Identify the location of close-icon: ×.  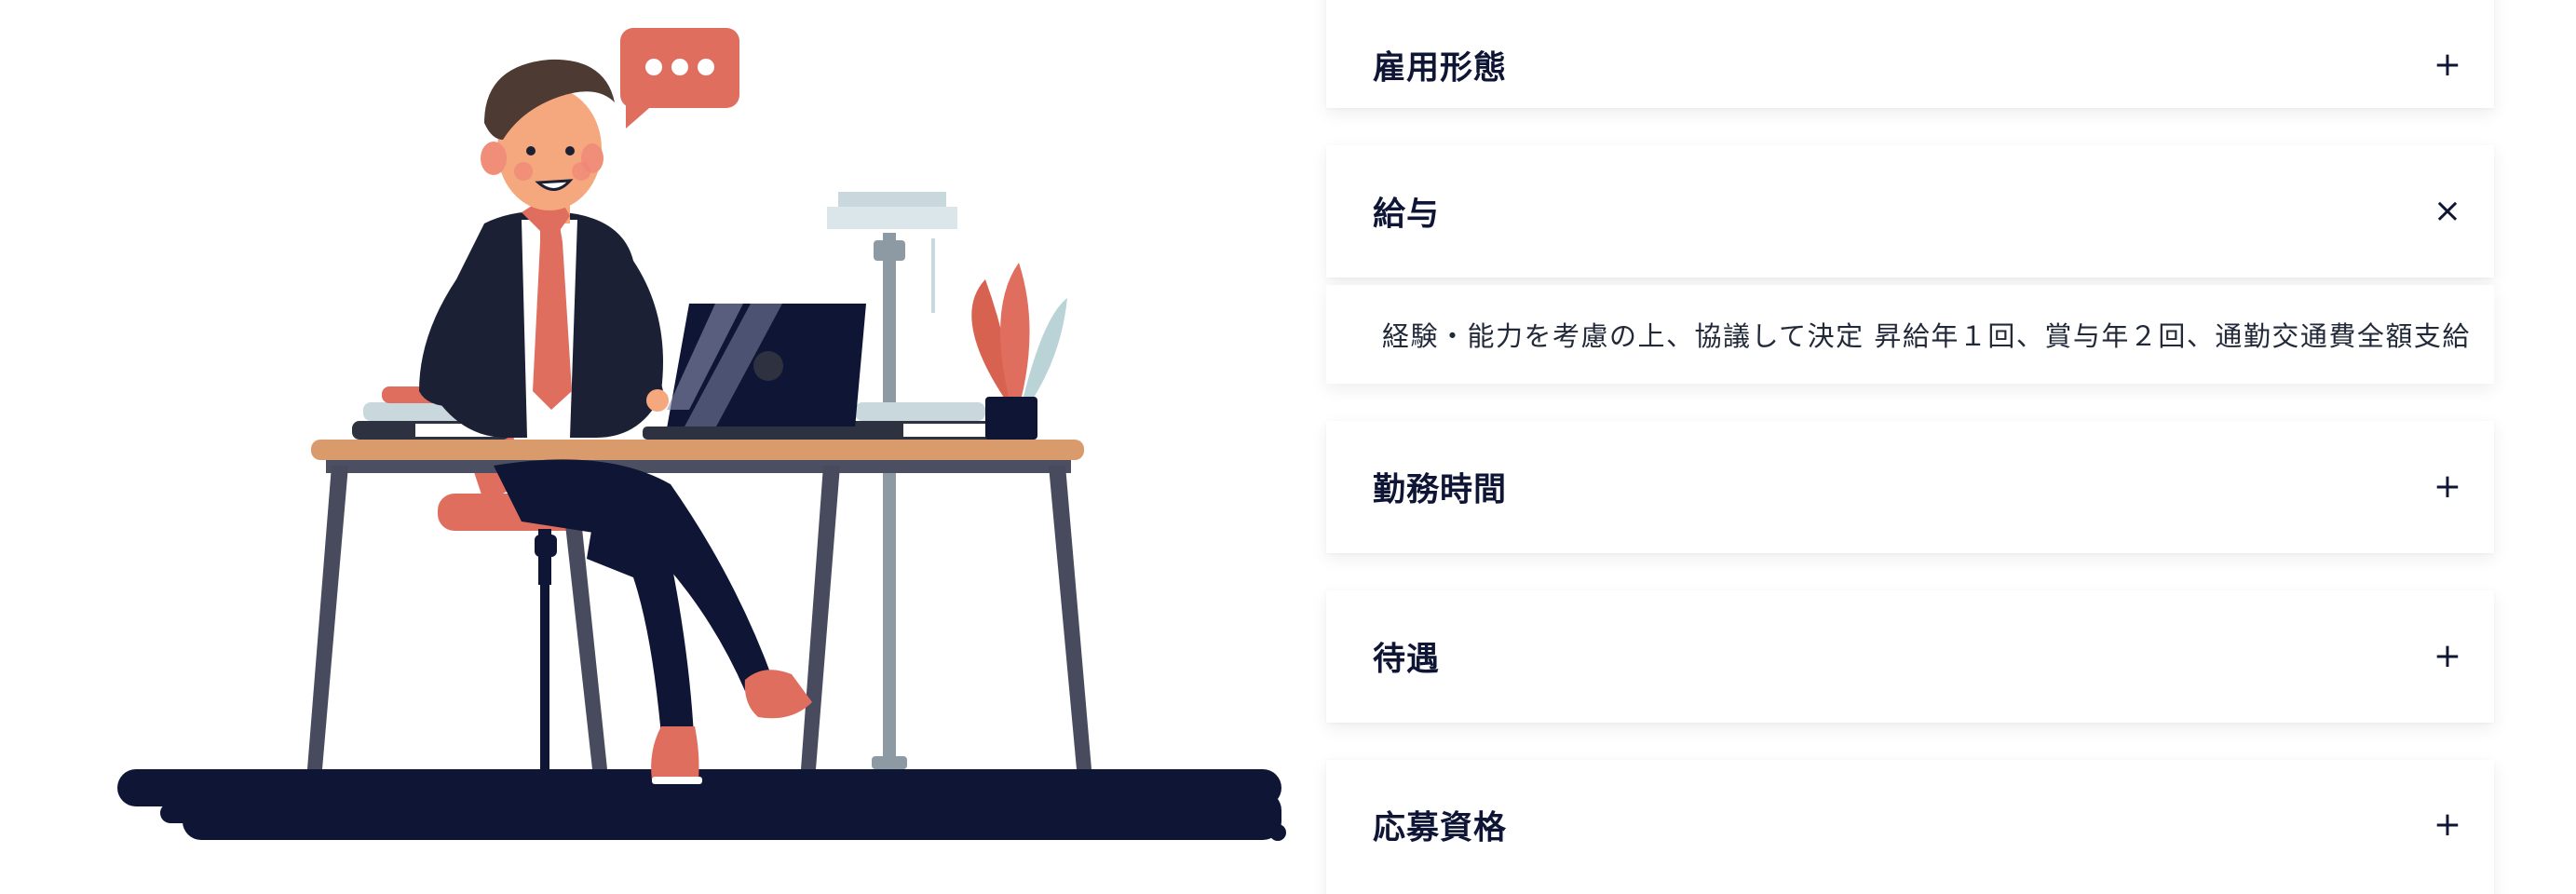
(2447, 211).